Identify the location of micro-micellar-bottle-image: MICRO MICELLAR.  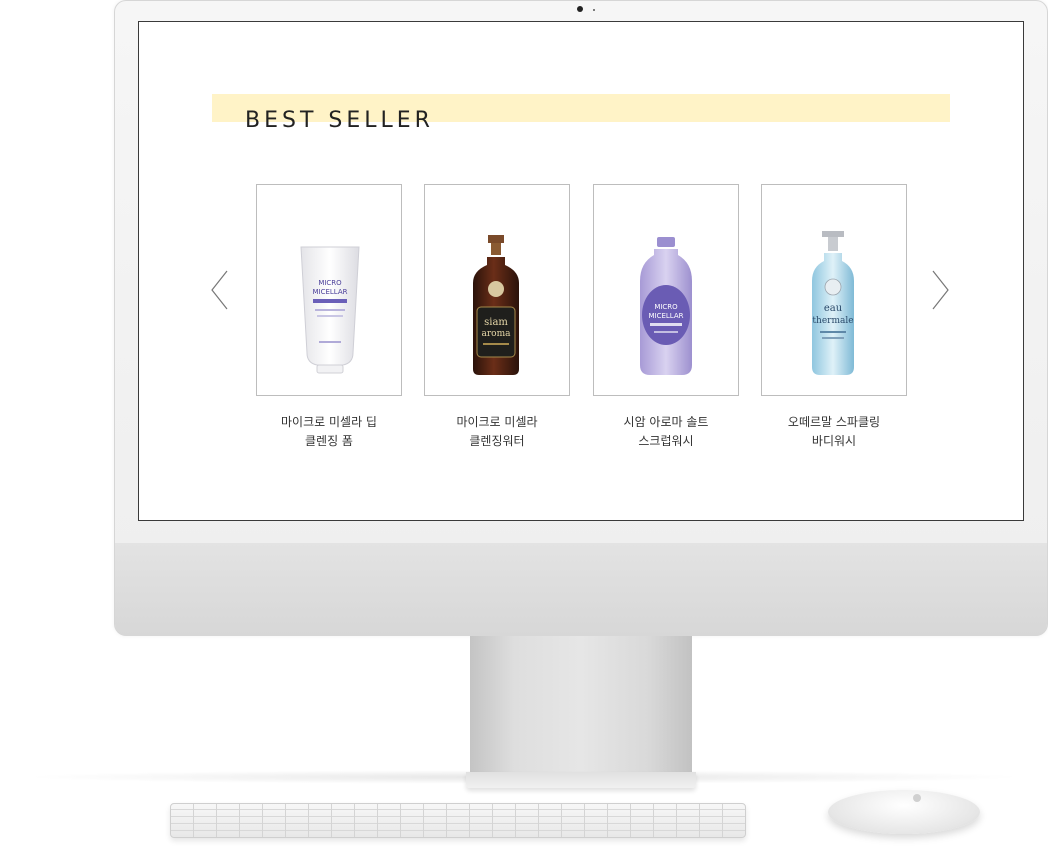
(666, 306).